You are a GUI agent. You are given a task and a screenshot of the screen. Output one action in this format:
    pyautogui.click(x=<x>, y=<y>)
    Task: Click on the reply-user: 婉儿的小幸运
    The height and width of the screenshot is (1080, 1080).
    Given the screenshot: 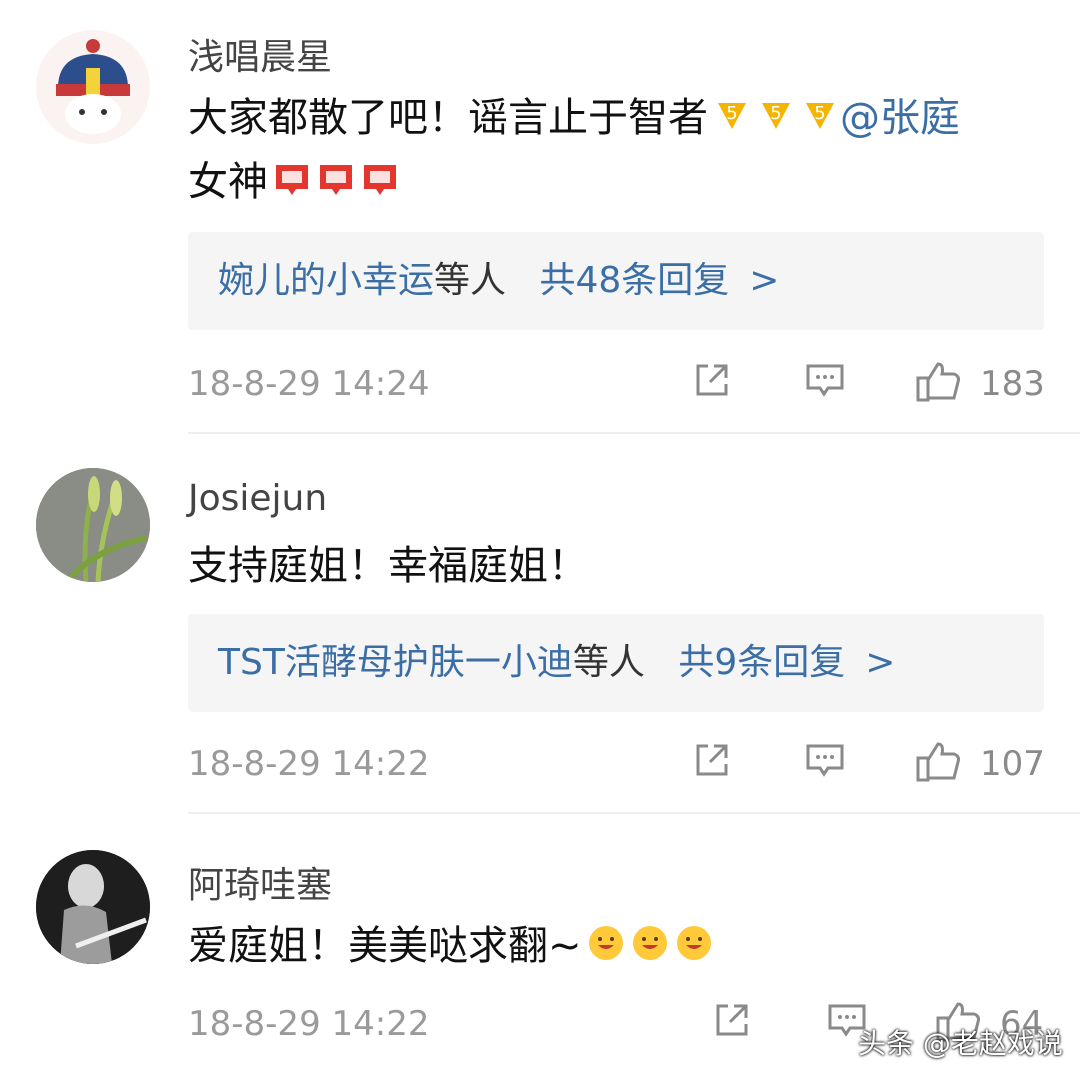 What is the action you would take?
    pyautogui.click(x=326, y=280)
    